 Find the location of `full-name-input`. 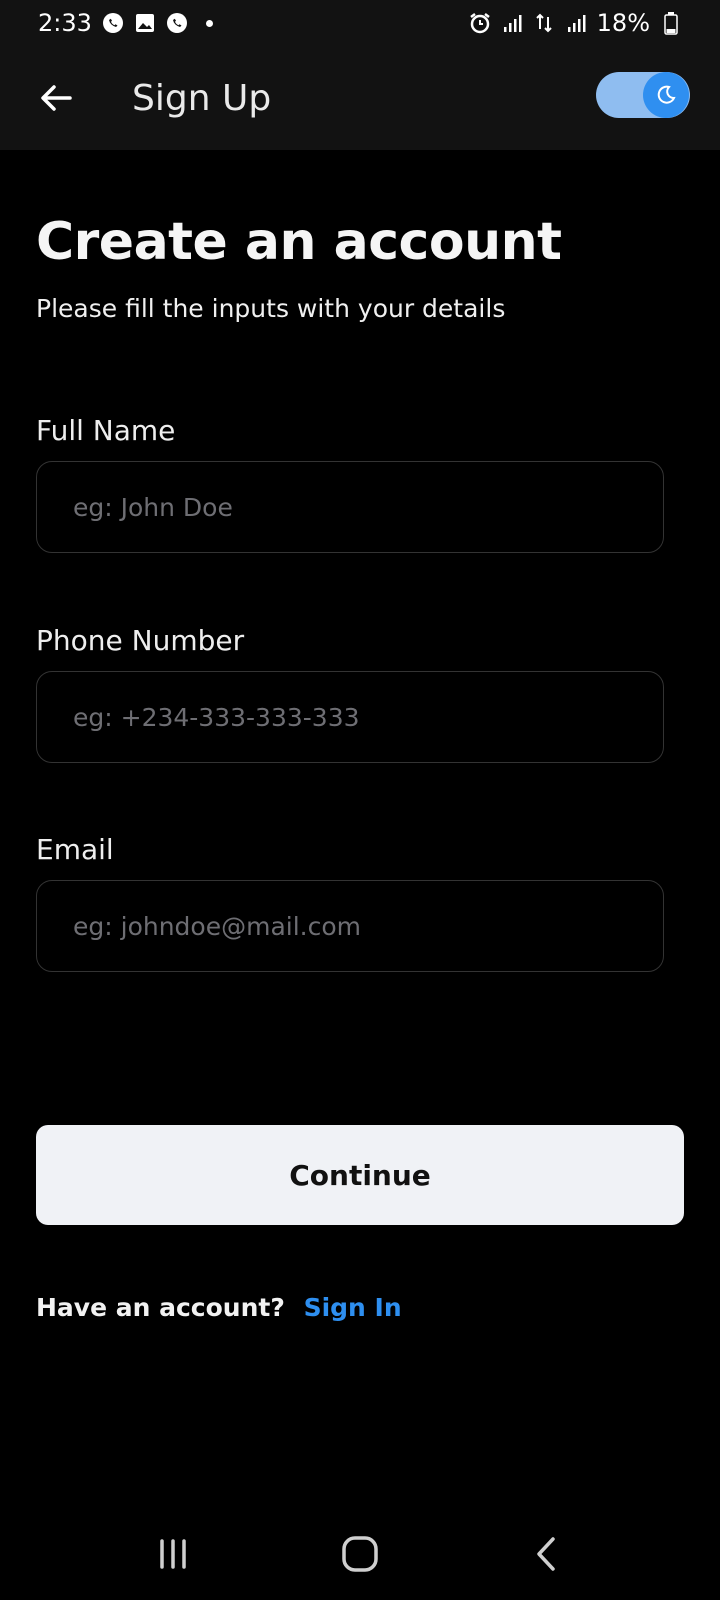

full-name-input is located at coordinates (367, 507).